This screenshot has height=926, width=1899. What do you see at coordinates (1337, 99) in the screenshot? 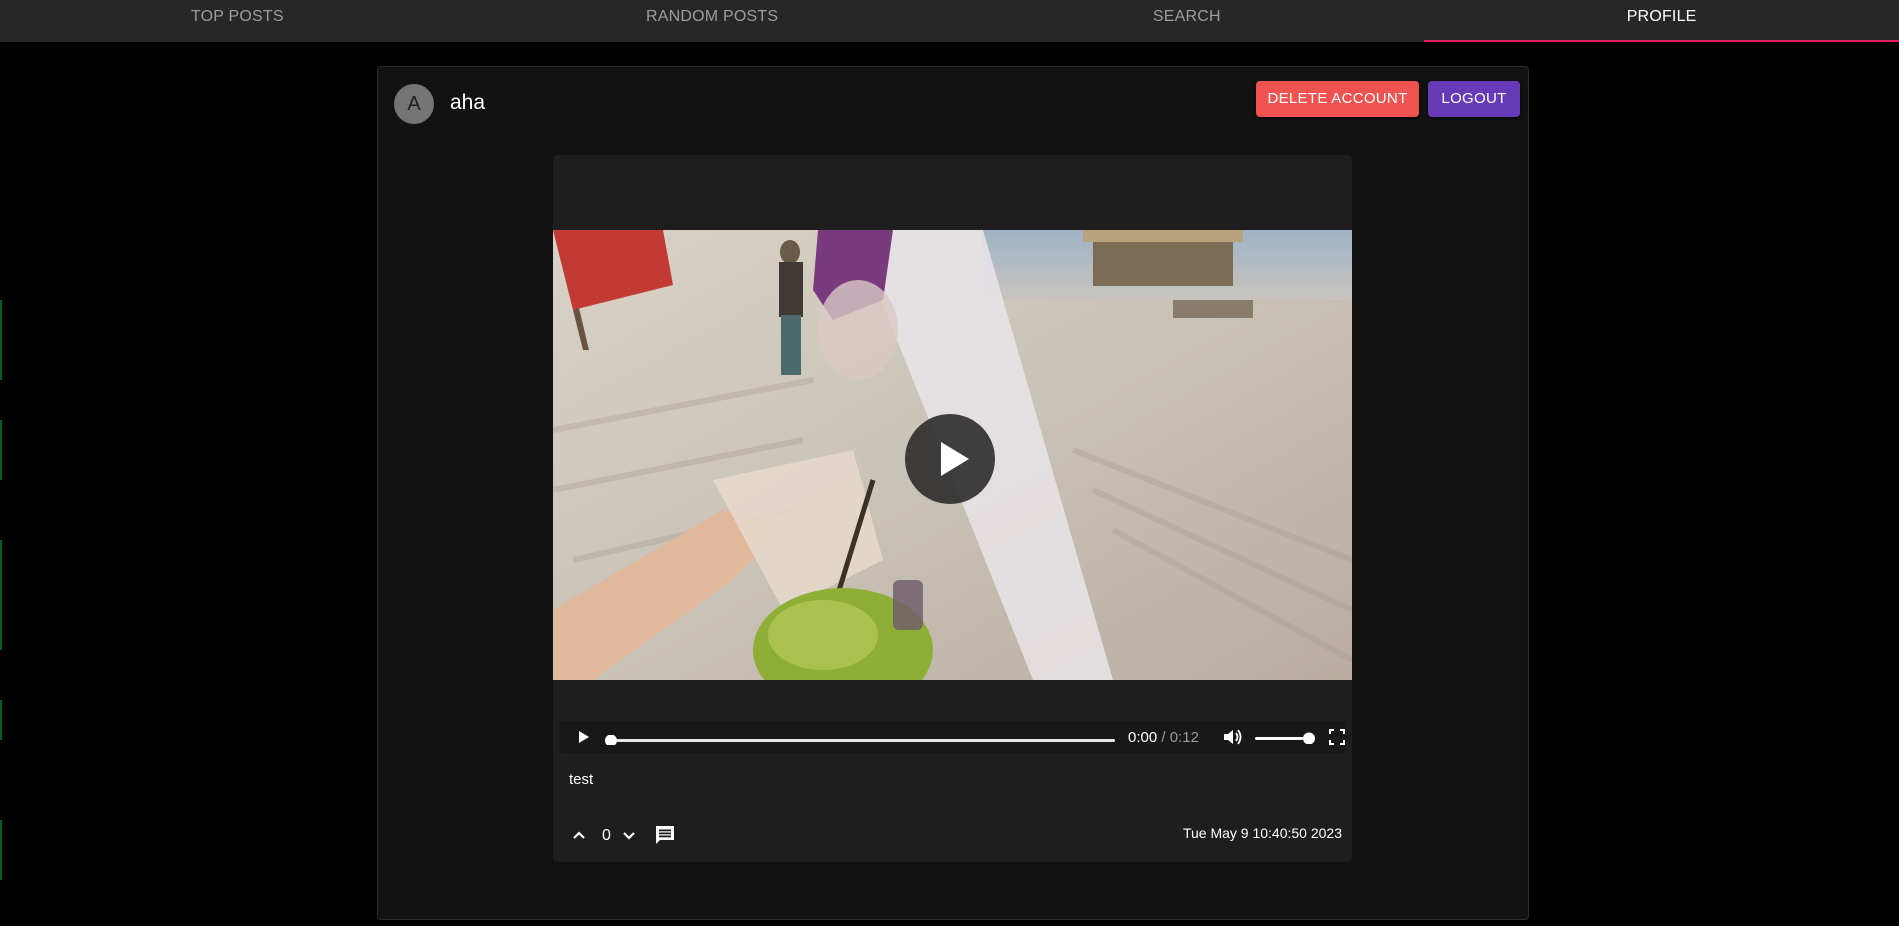
I see `delete-account-button: DELETE ACCOUNT` at bounding box center [1337, 99].